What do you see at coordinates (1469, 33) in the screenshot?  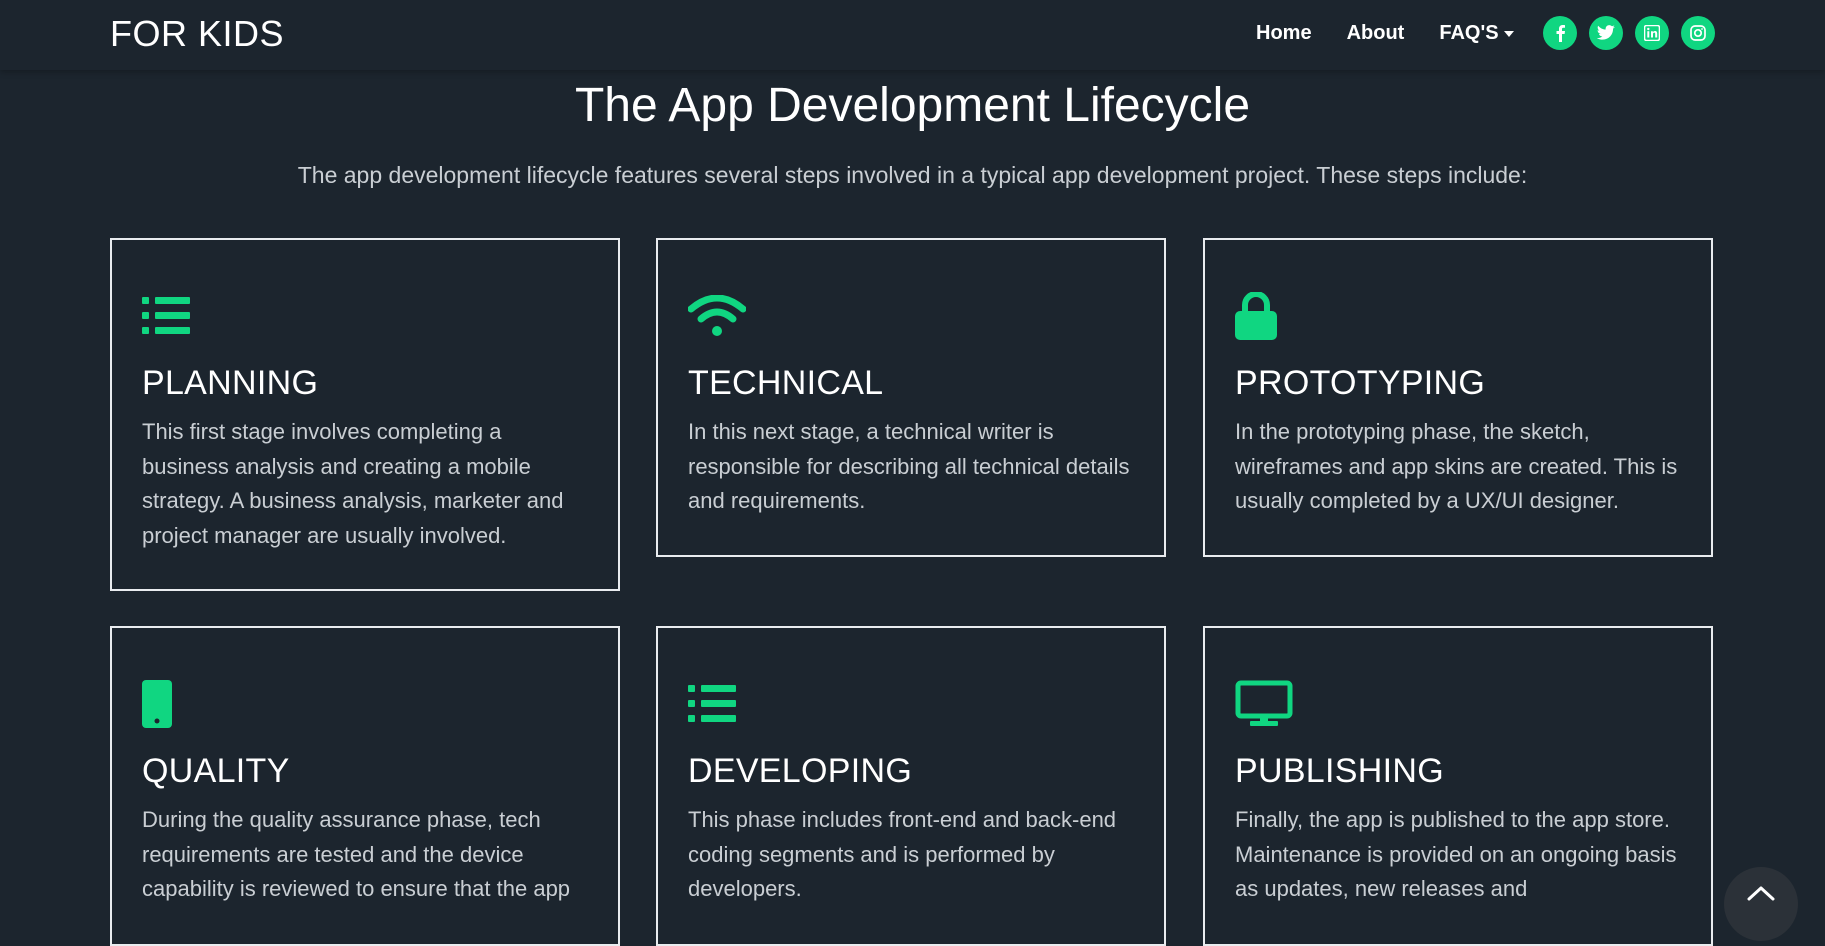 I see `nav-dropdown-faqs-label: FAQ'S` at bounding box center [1469, 33].